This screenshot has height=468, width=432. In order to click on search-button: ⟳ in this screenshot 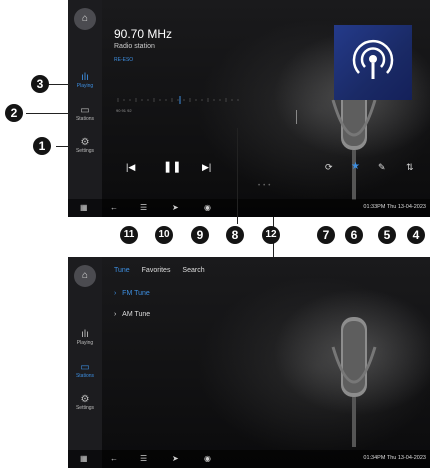, I will do `click(329, 167)`.